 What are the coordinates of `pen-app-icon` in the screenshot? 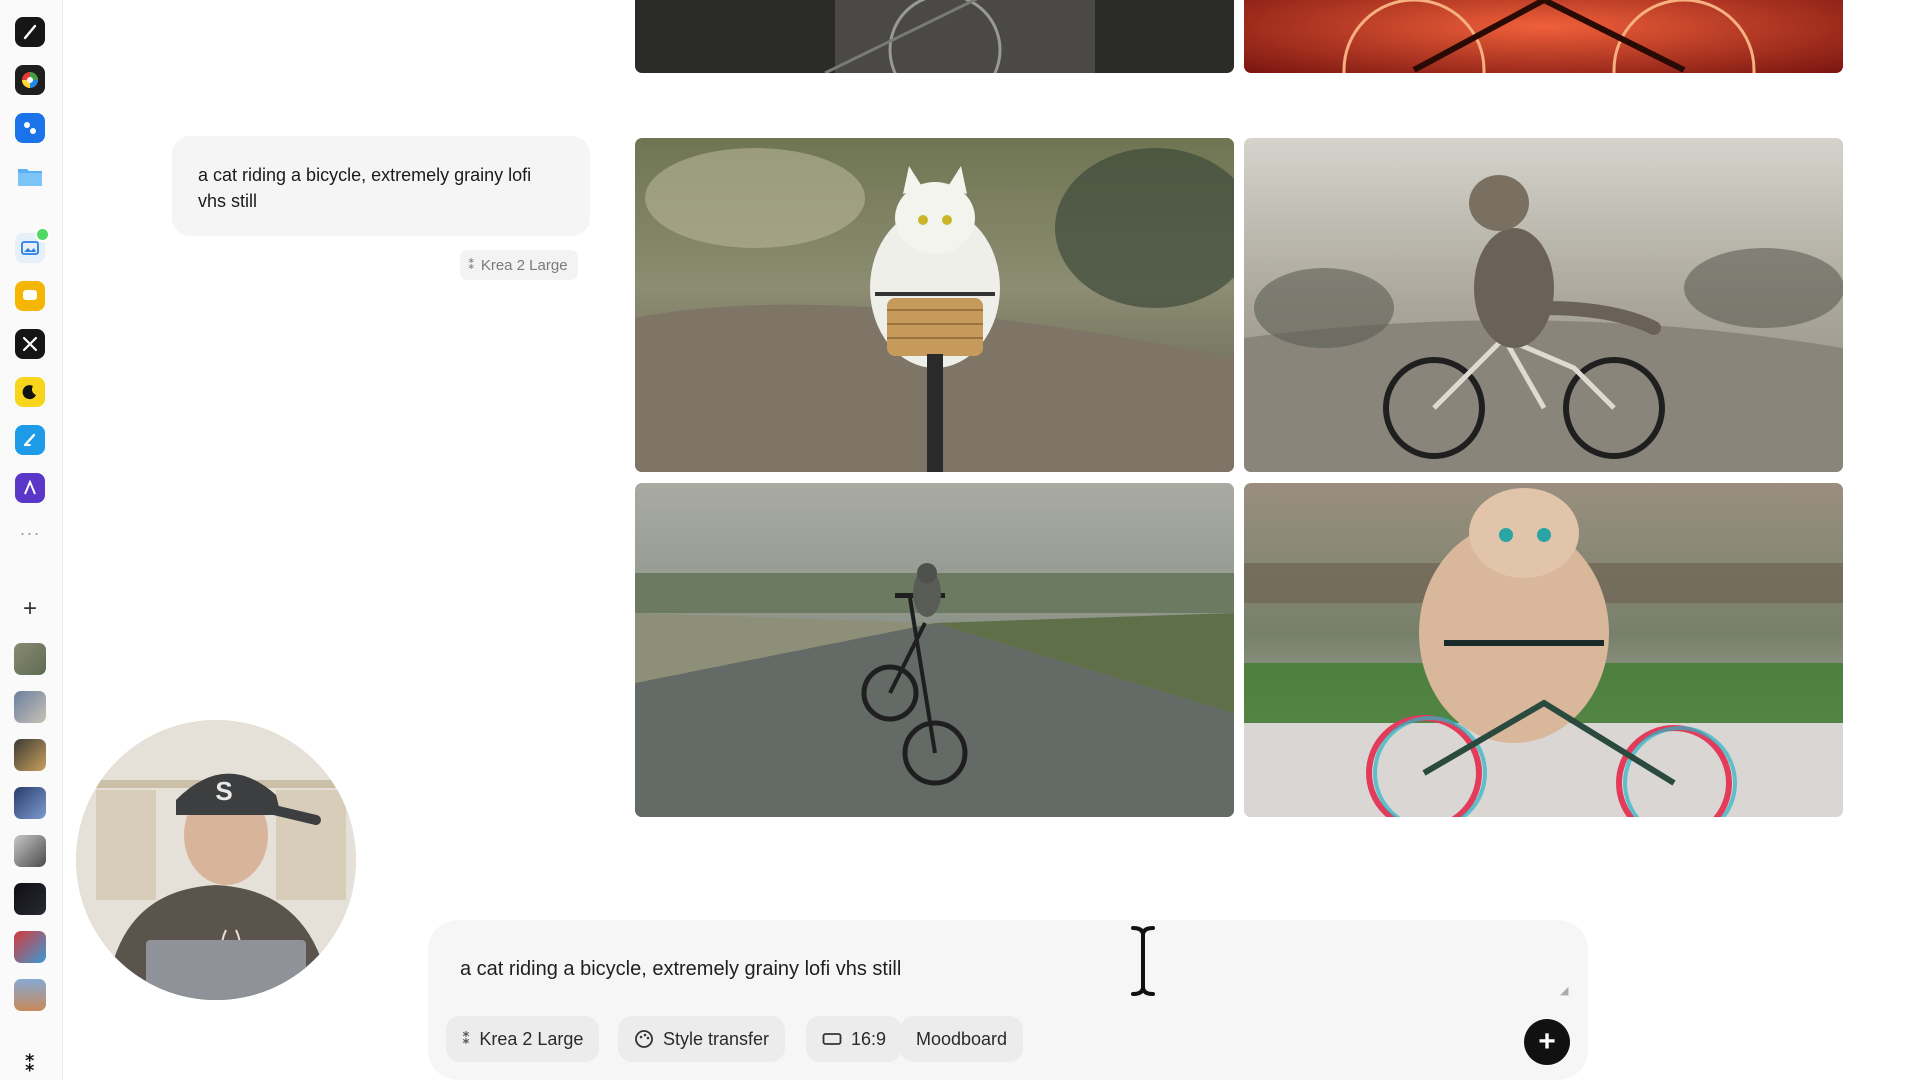 It's located at (30, 32).